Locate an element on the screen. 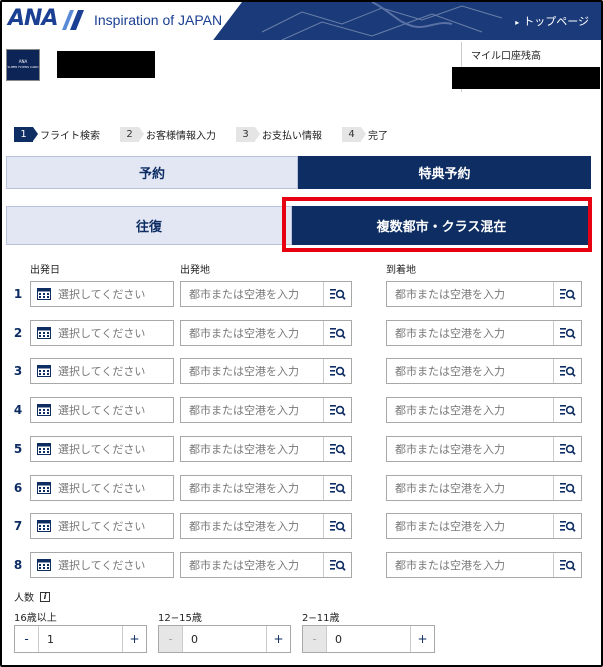 Image resolution: width=603 pixels, height=667 pixels. segment-number: 8 is located at coordinates (18, 565).